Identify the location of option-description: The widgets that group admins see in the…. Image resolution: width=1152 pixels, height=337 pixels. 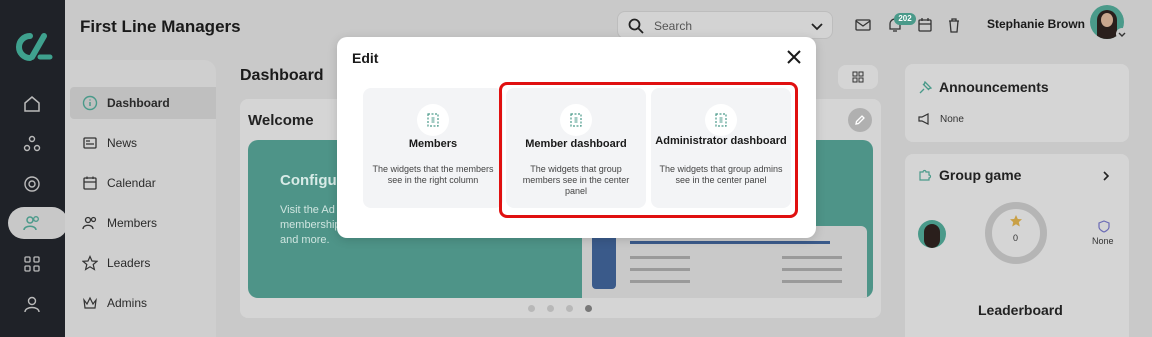
(721, 174).